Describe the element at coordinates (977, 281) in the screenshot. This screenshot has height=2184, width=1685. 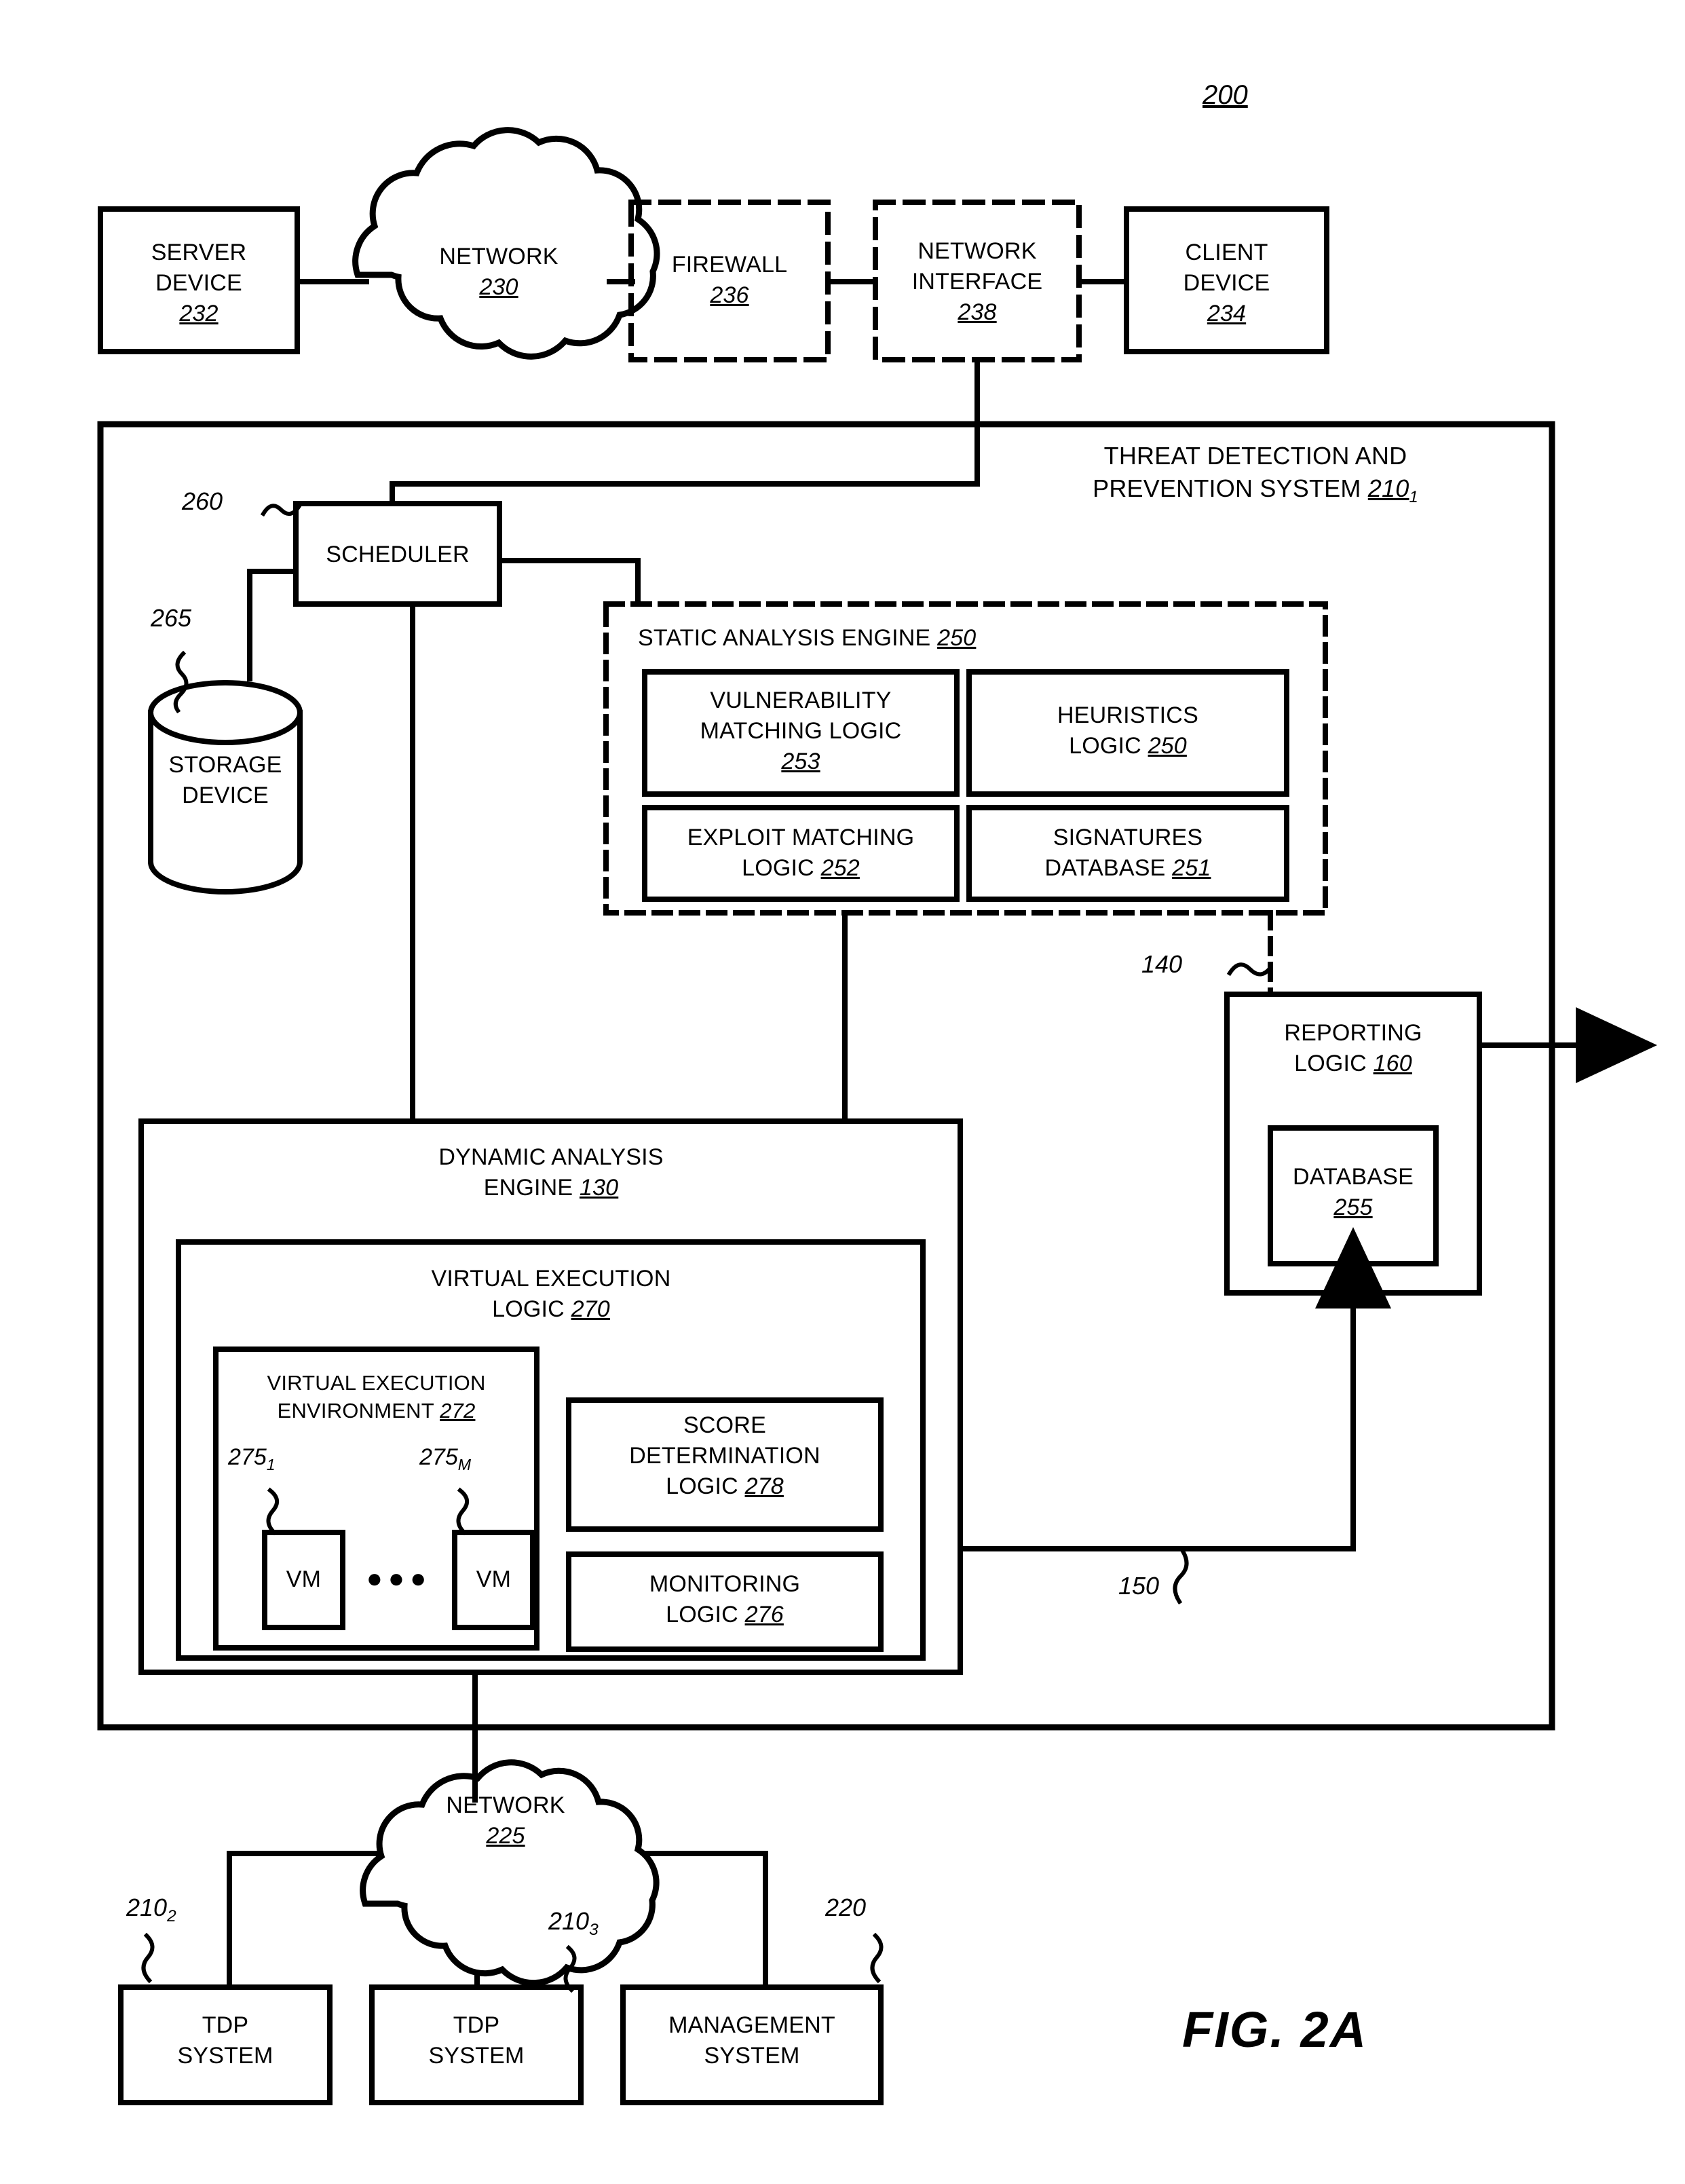
I see `network-interface-label: NETWORK INTERFACE 238` at that location.